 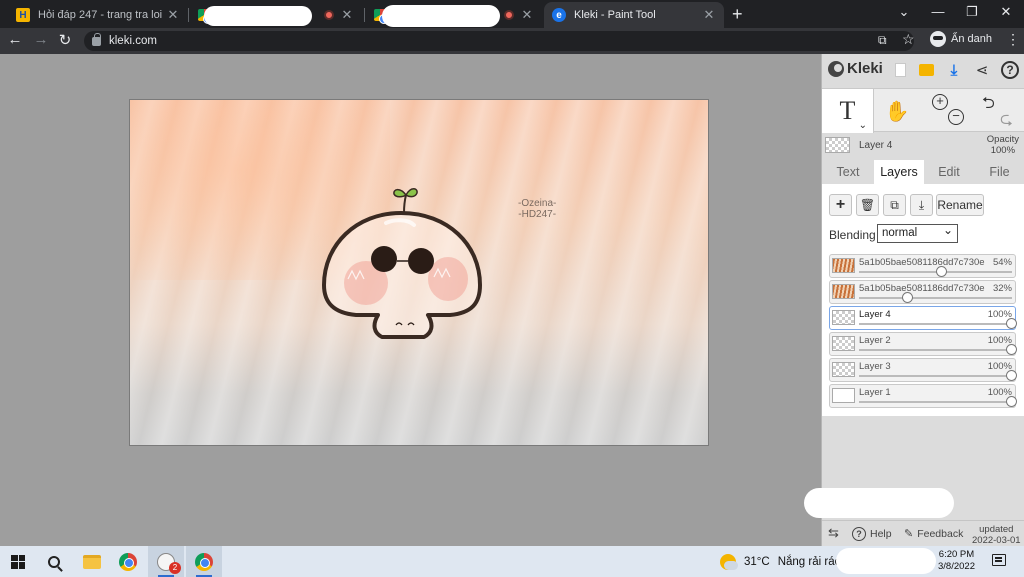 I want to click on delete-layer-icon: 🗑, so click(x=867, y=205).